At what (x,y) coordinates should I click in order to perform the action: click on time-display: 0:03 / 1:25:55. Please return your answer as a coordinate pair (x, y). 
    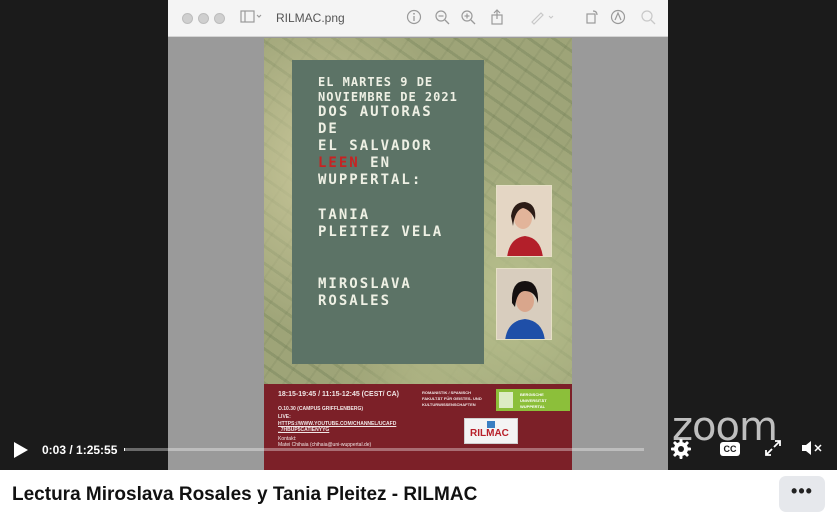
    Looking at the image, I should click on (80, 450).